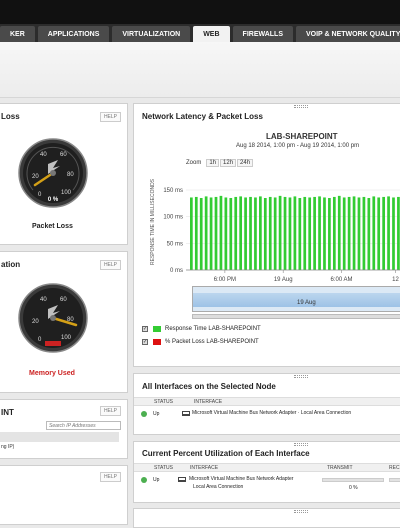 Image resolution: width=400 pixels, height=528 pixels. What do you see at coordinates (302, 136) in the screenshot?
I see `chart-title: LAB-SHAREPOINT` at bounding box center [302, 136].